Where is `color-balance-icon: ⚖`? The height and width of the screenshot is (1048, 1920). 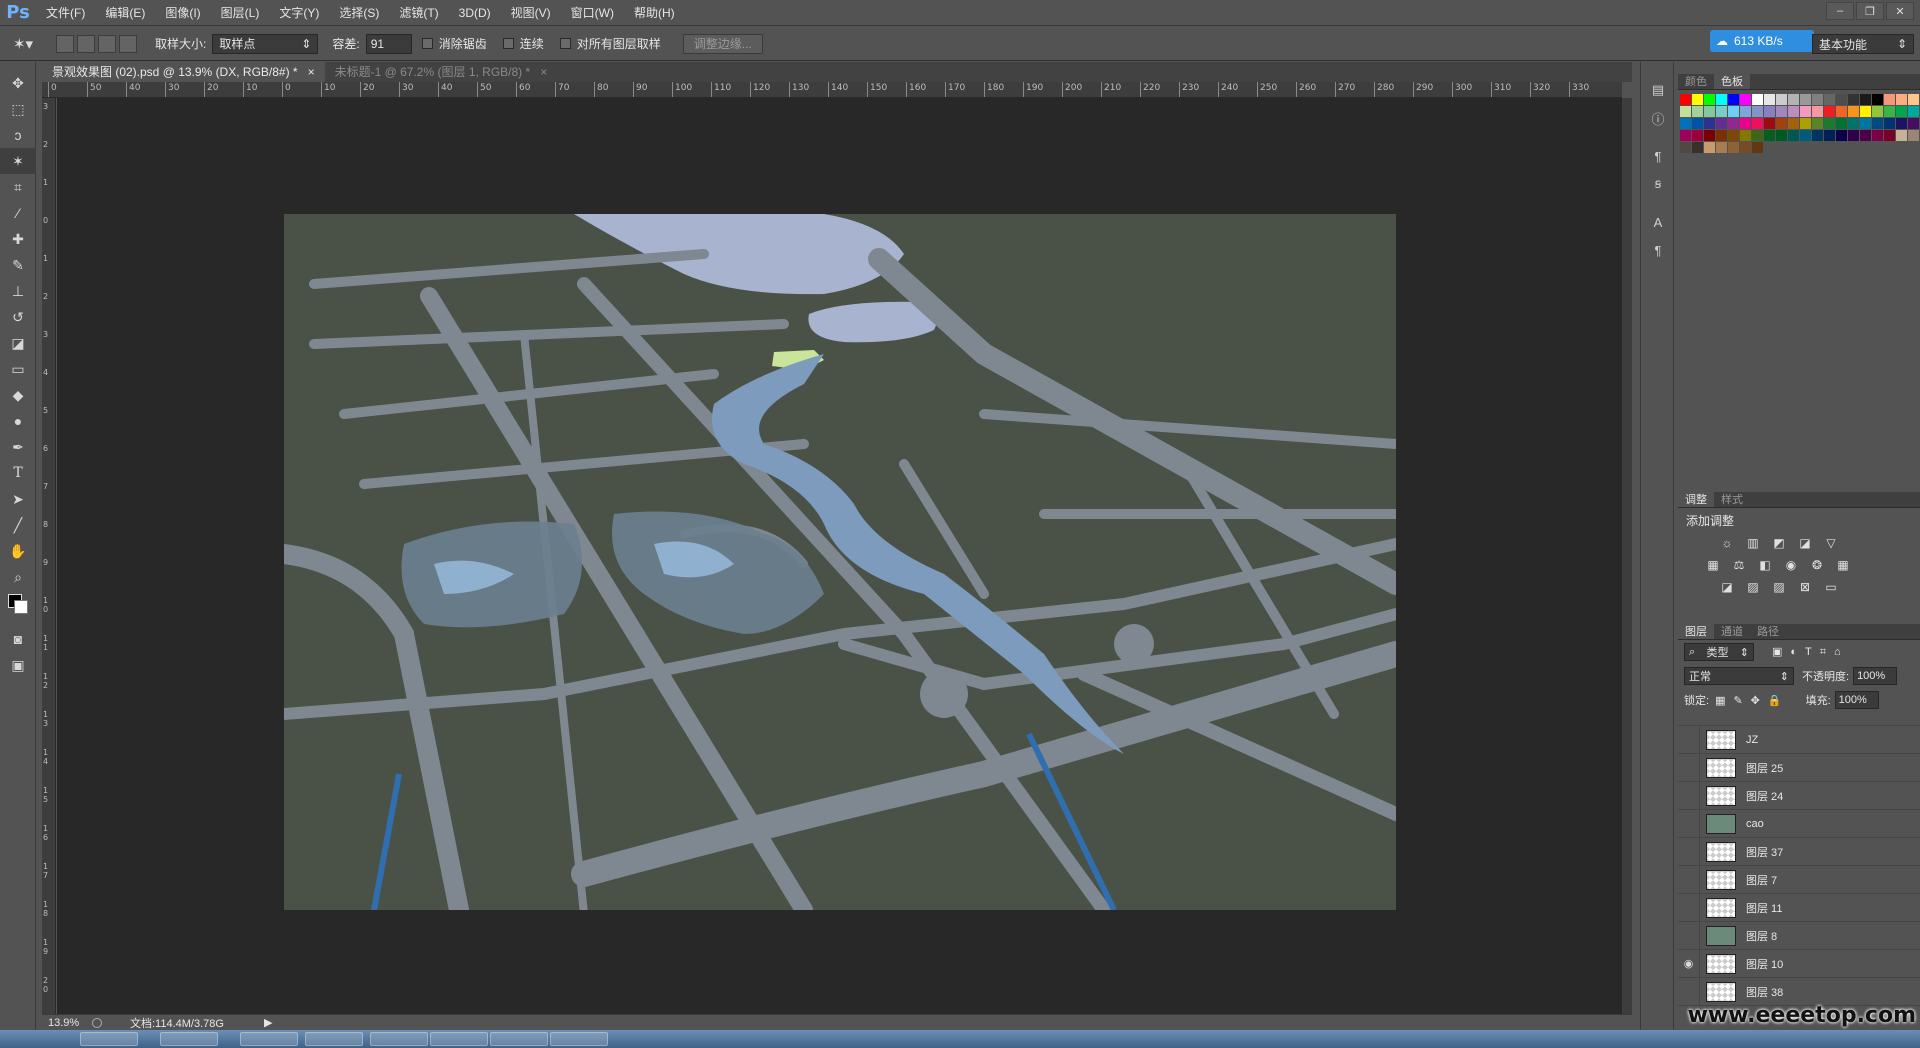 color-balance-icon: ⚖ is located at coordinates (1739, 565).